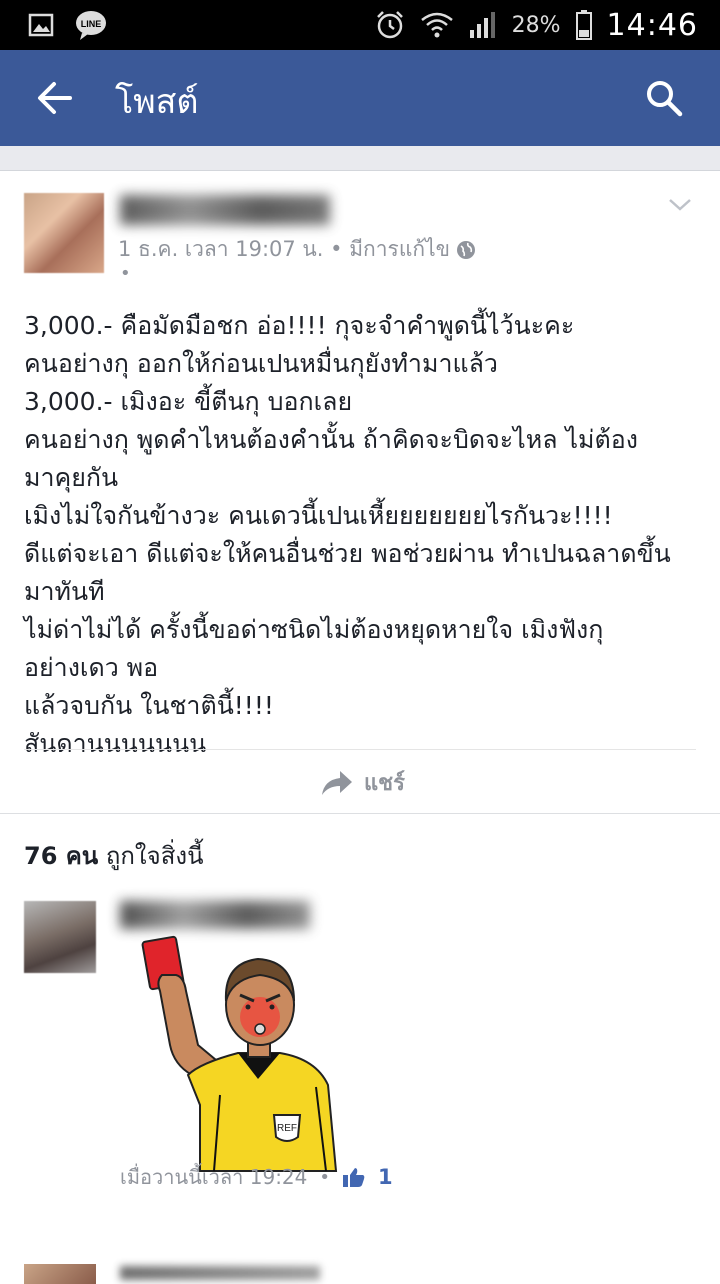 This screenshot has width=720, height=1284. Describe the element at coordinates (436, 25) in the screenshot. I see `wifi-icon` at that location.